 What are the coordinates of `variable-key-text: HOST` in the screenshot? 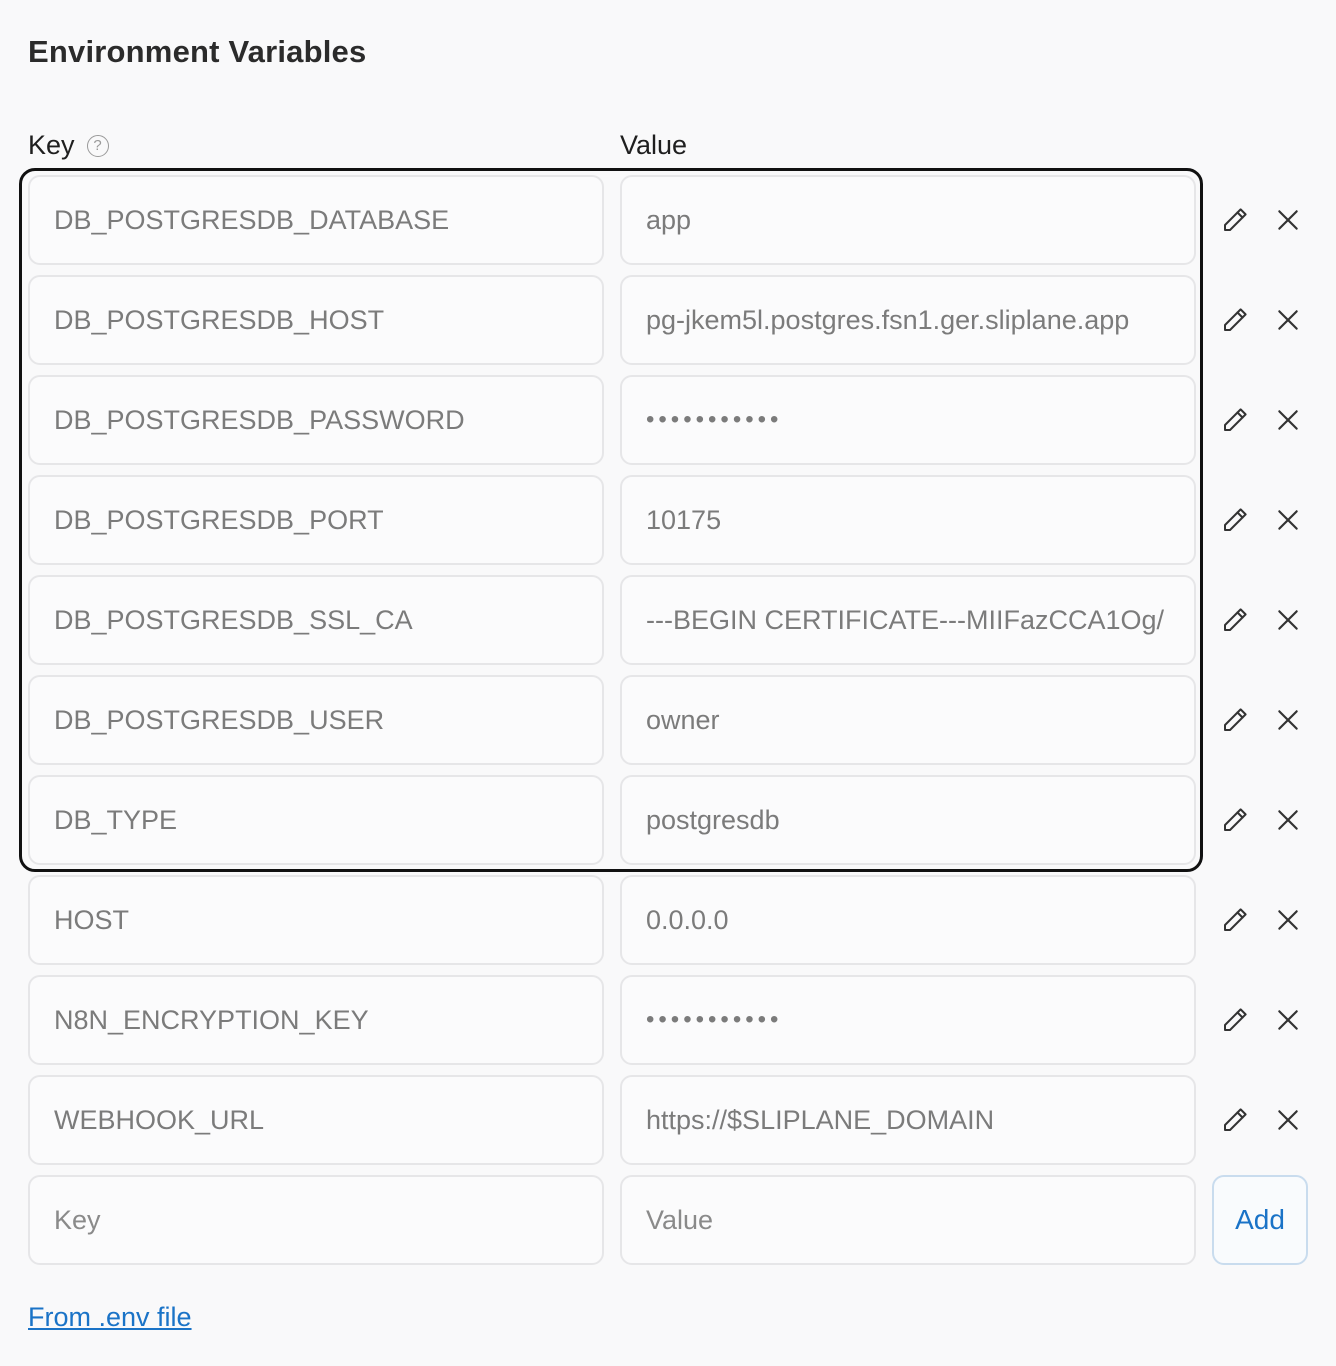 It's located at (92, 919).